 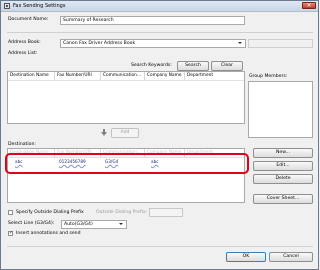 I want to click on outside-dialing-prefix-field, so click(x=166, y=212).